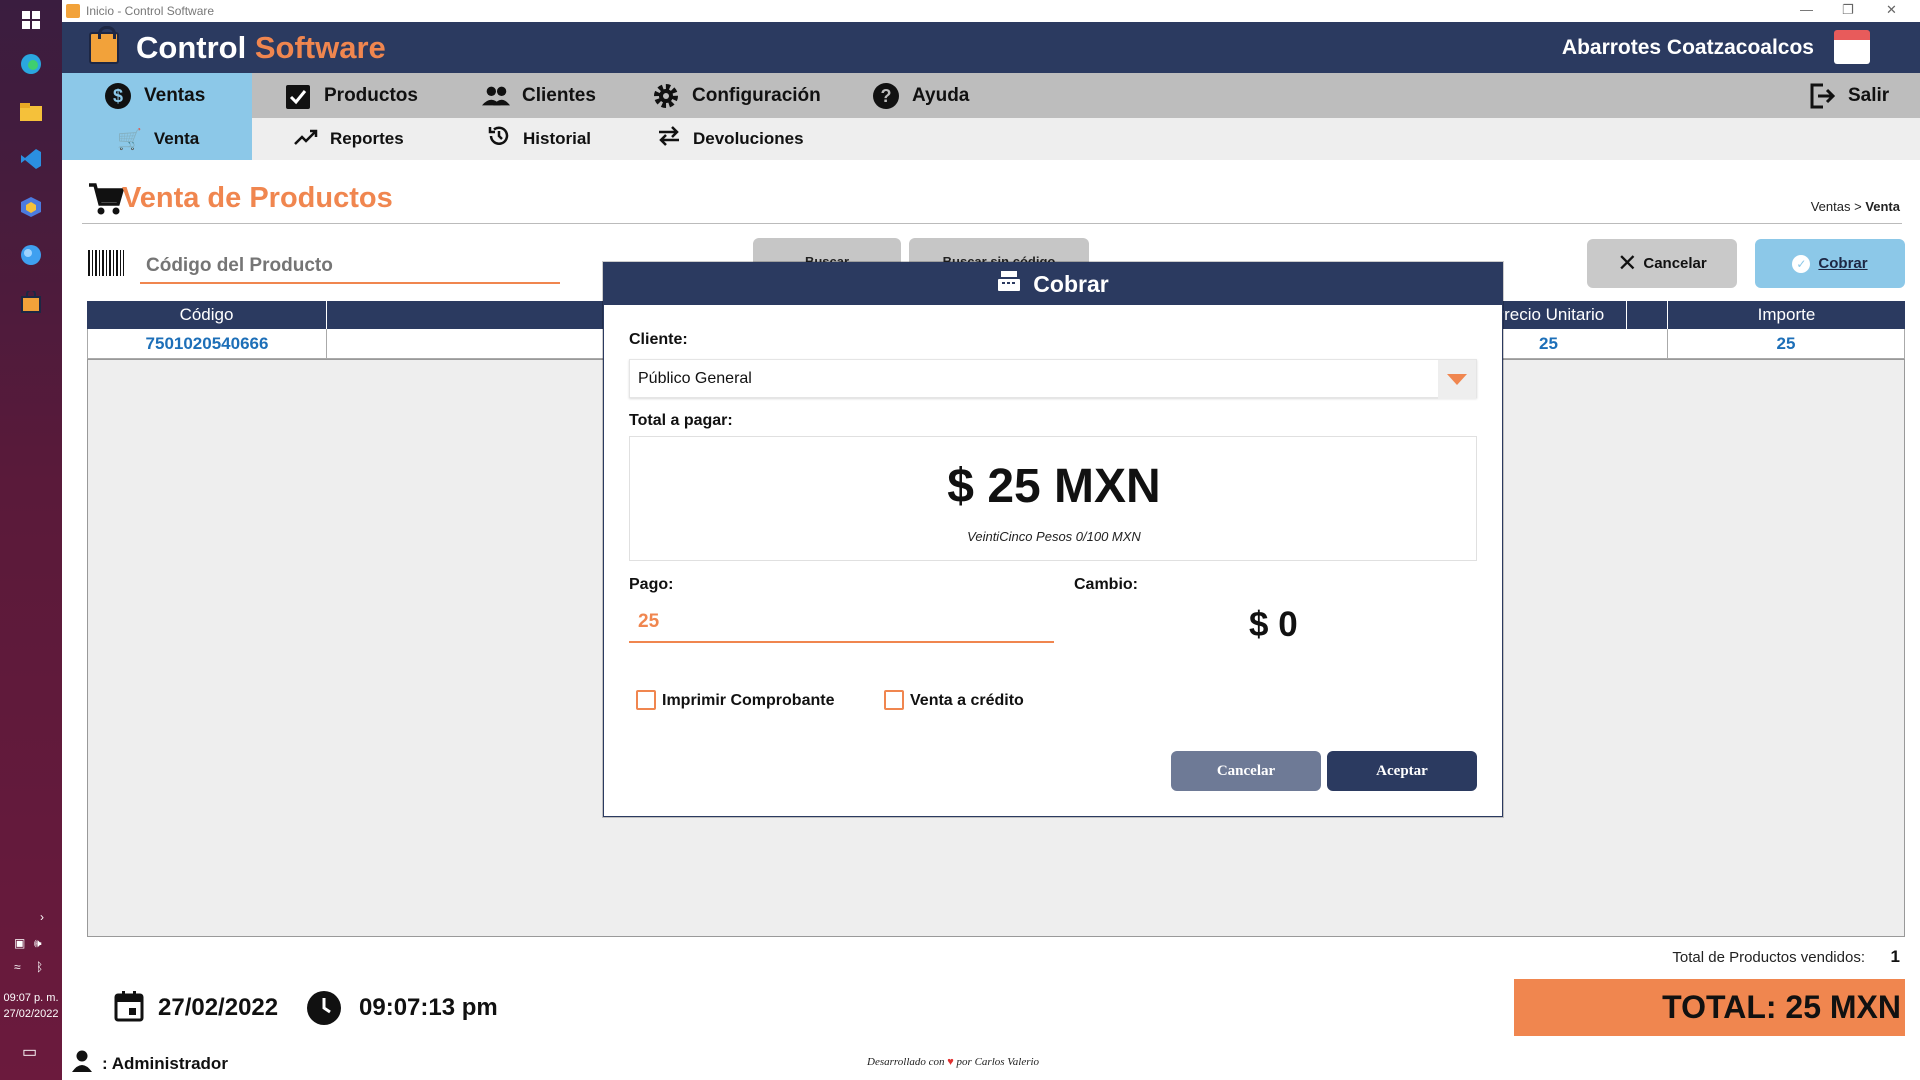 The height and width of the screenshot is (1080, 1920). I want to click on nav-ventas-label: Ventas, so click(175, 95).